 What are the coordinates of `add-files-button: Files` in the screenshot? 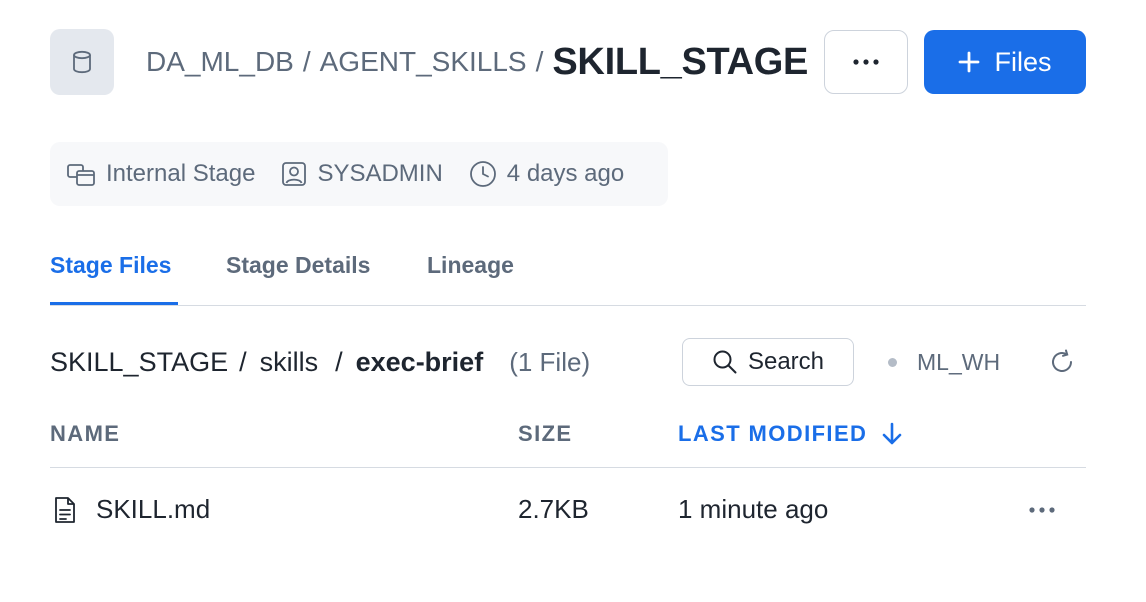 It's located at (1005, 62).